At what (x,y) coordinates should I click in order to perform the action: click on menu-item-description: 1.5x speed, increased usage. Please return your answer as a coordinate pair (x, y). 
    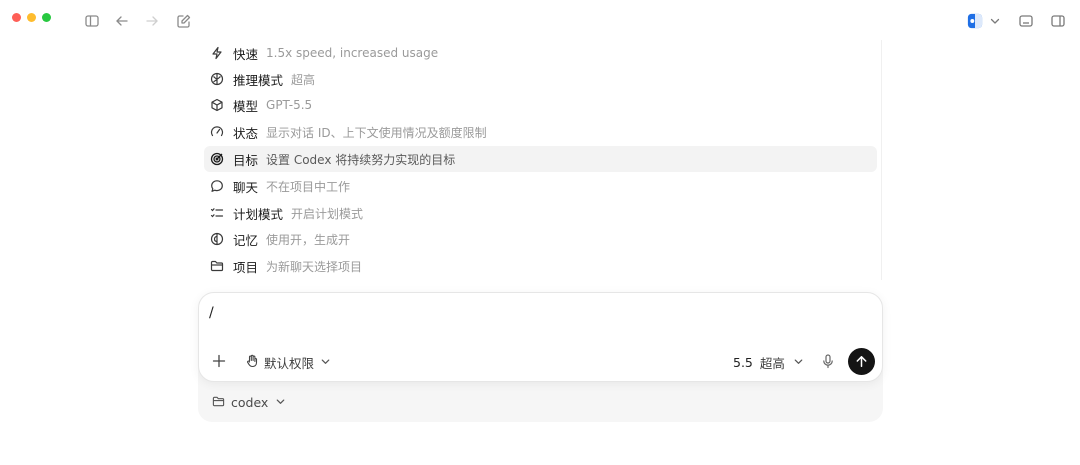
    Looking at the image, I should click on (352, 53).